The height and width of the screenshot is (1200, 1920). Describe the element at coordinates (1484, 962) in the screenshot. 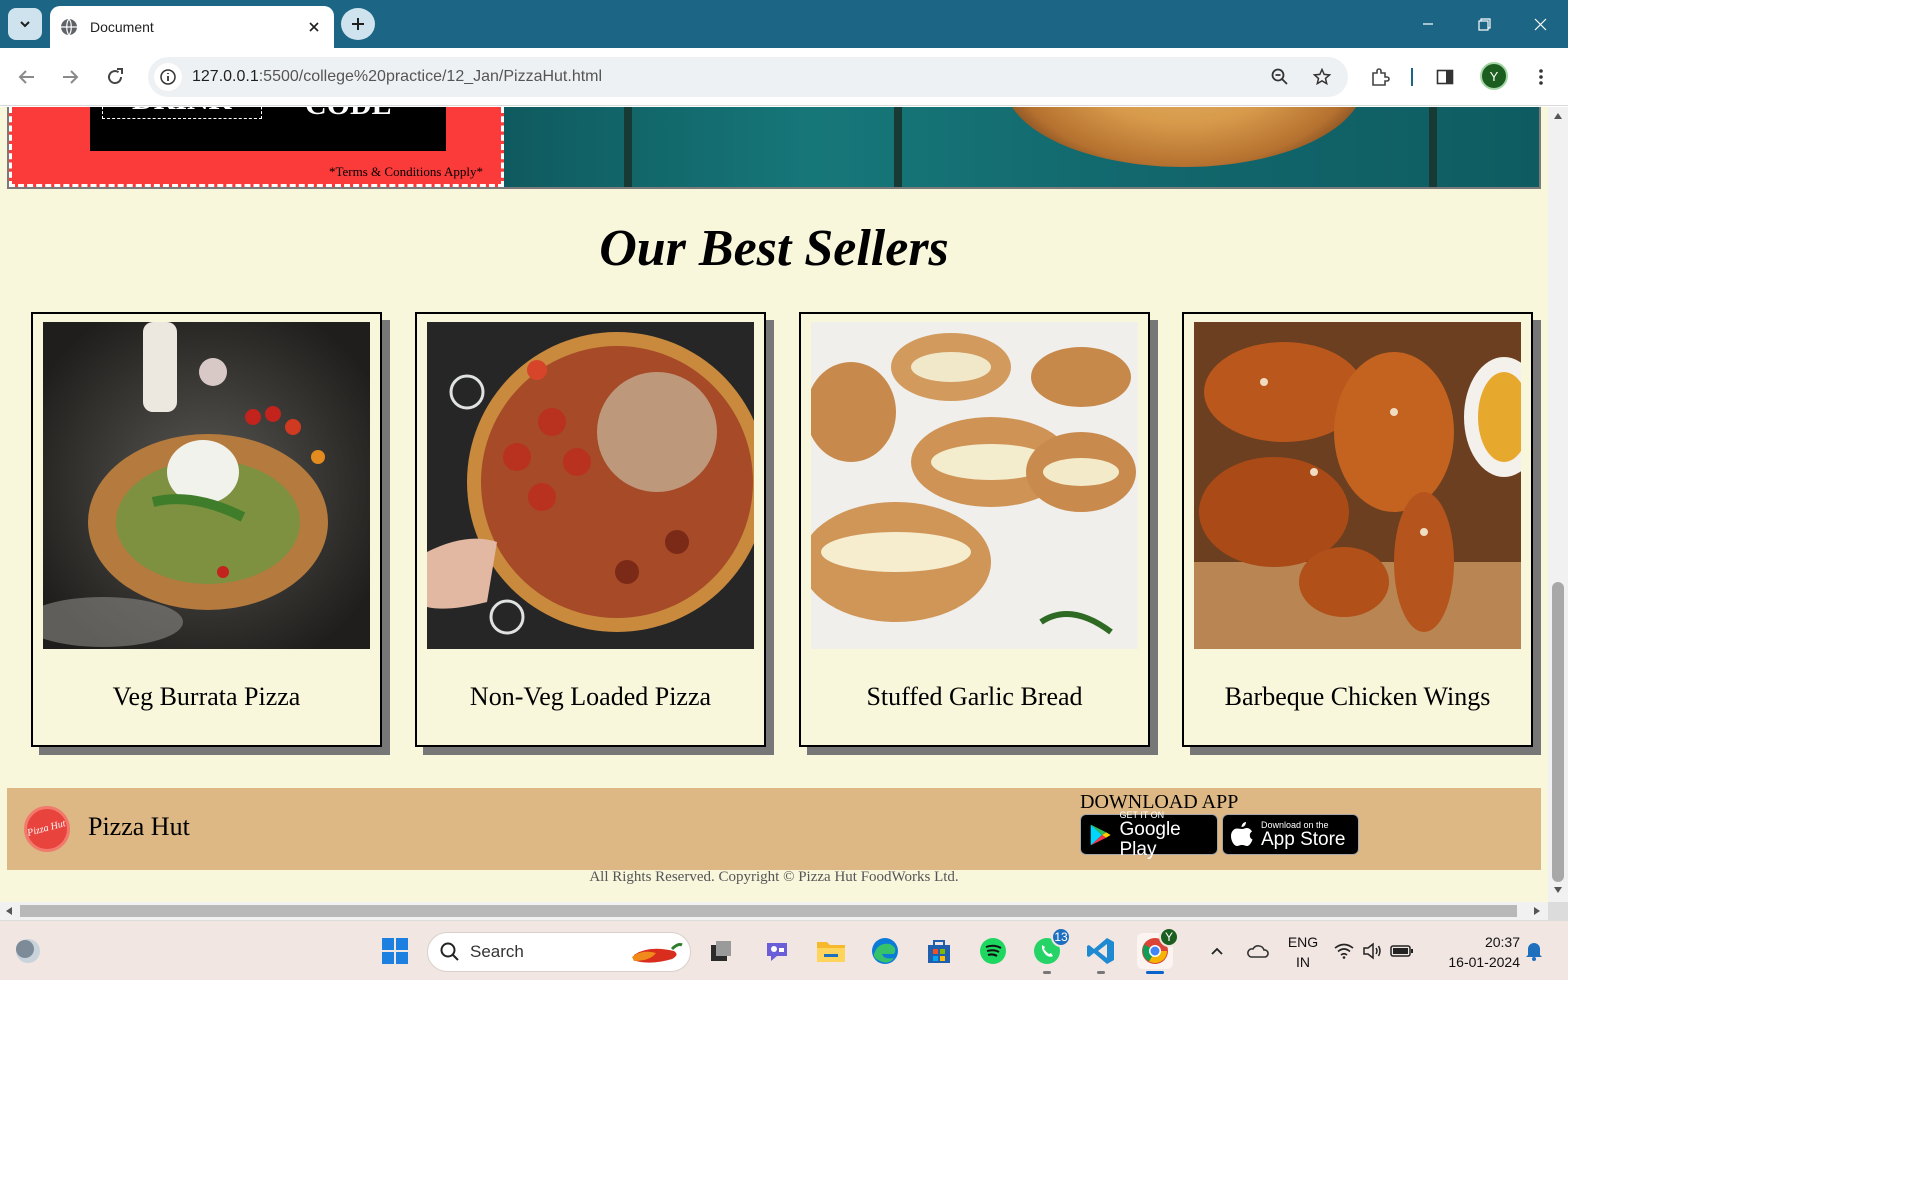

I see `clock-date: 16-01-2024` at that location.